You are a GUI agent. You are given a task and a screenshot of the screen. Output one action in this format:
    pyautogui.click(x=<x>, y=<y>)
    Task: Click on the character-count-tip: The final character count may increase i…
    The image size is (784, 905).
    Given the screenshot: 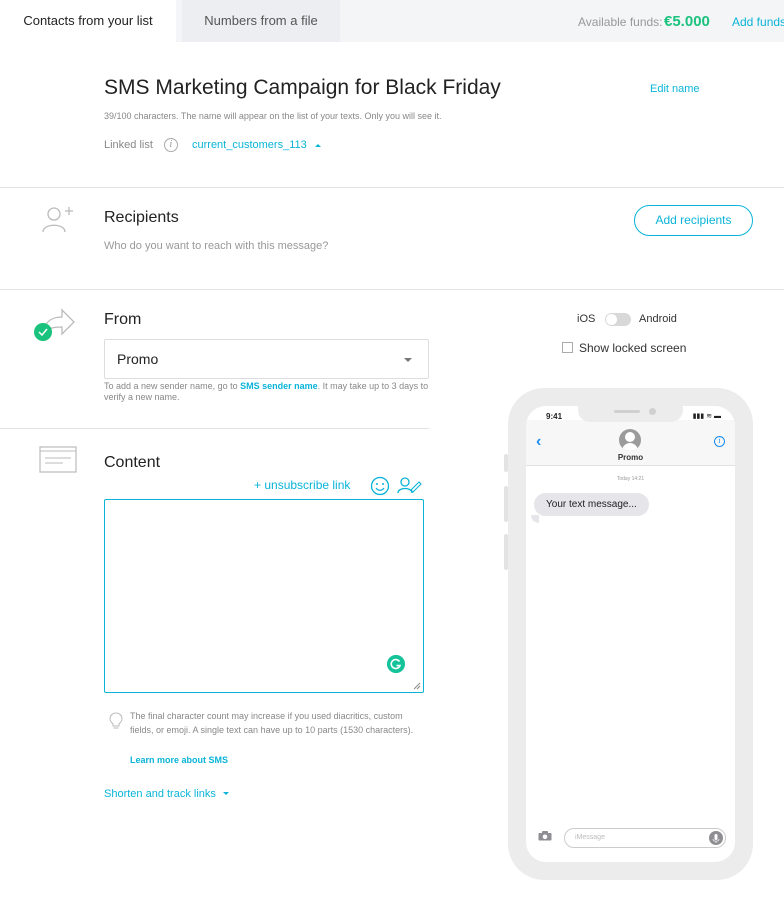 What is the action you would take?
    pyautogui.click(x=272, y=723)
    